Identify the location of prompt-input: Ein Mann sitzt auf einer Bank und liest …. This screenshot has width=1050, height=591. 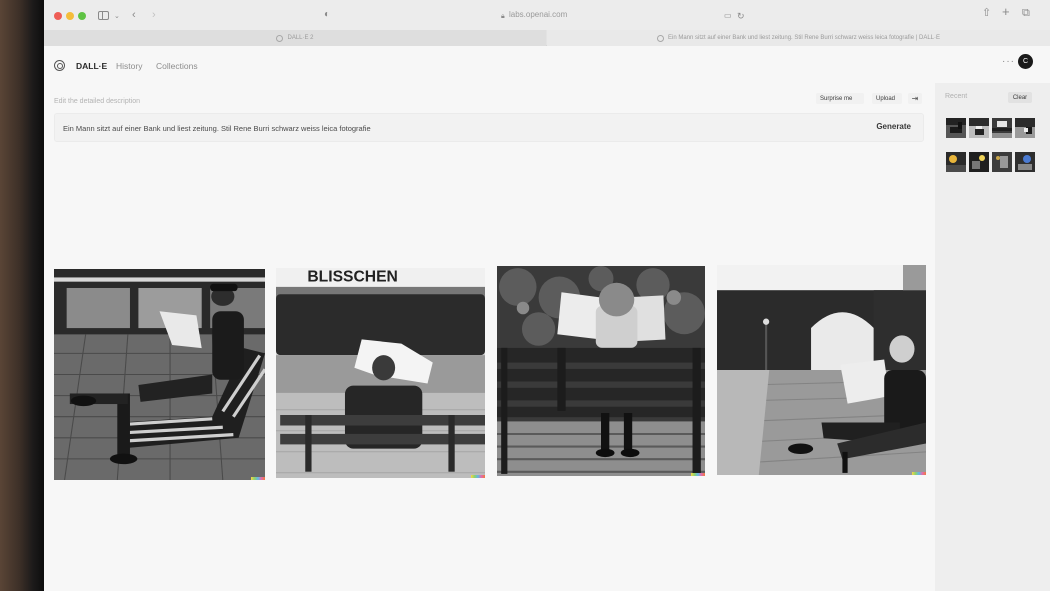
(489, 127).